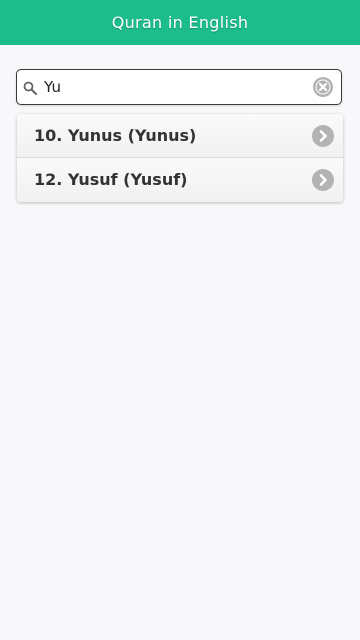 Image resolution: width=360 pixels, height=640 pixels. What do you see at coordinates (174, 87) in the screenshot?
I see `search-input` at bounding box center [174, 87].